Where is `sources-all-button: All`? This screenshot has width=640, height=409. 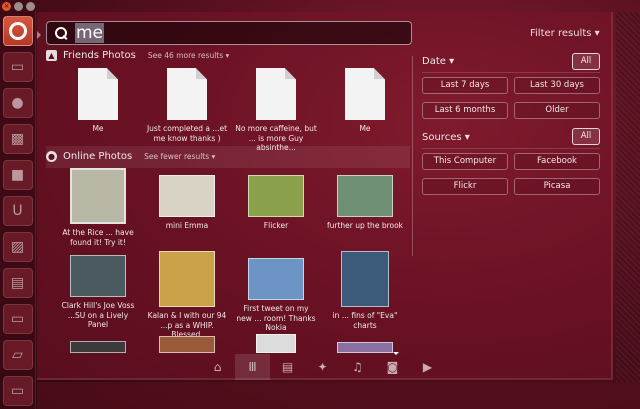 sources-all-button: All is located at coordinates (586, 136).